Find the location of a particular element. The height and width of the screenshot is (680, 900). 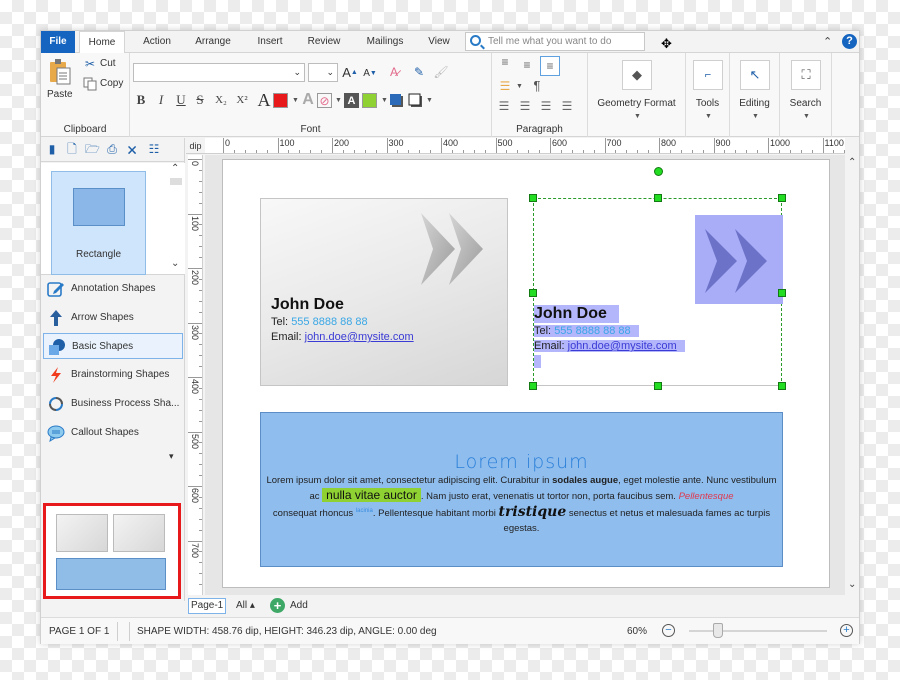

cut-icon: ✂ is located at coordinates (90, 64).